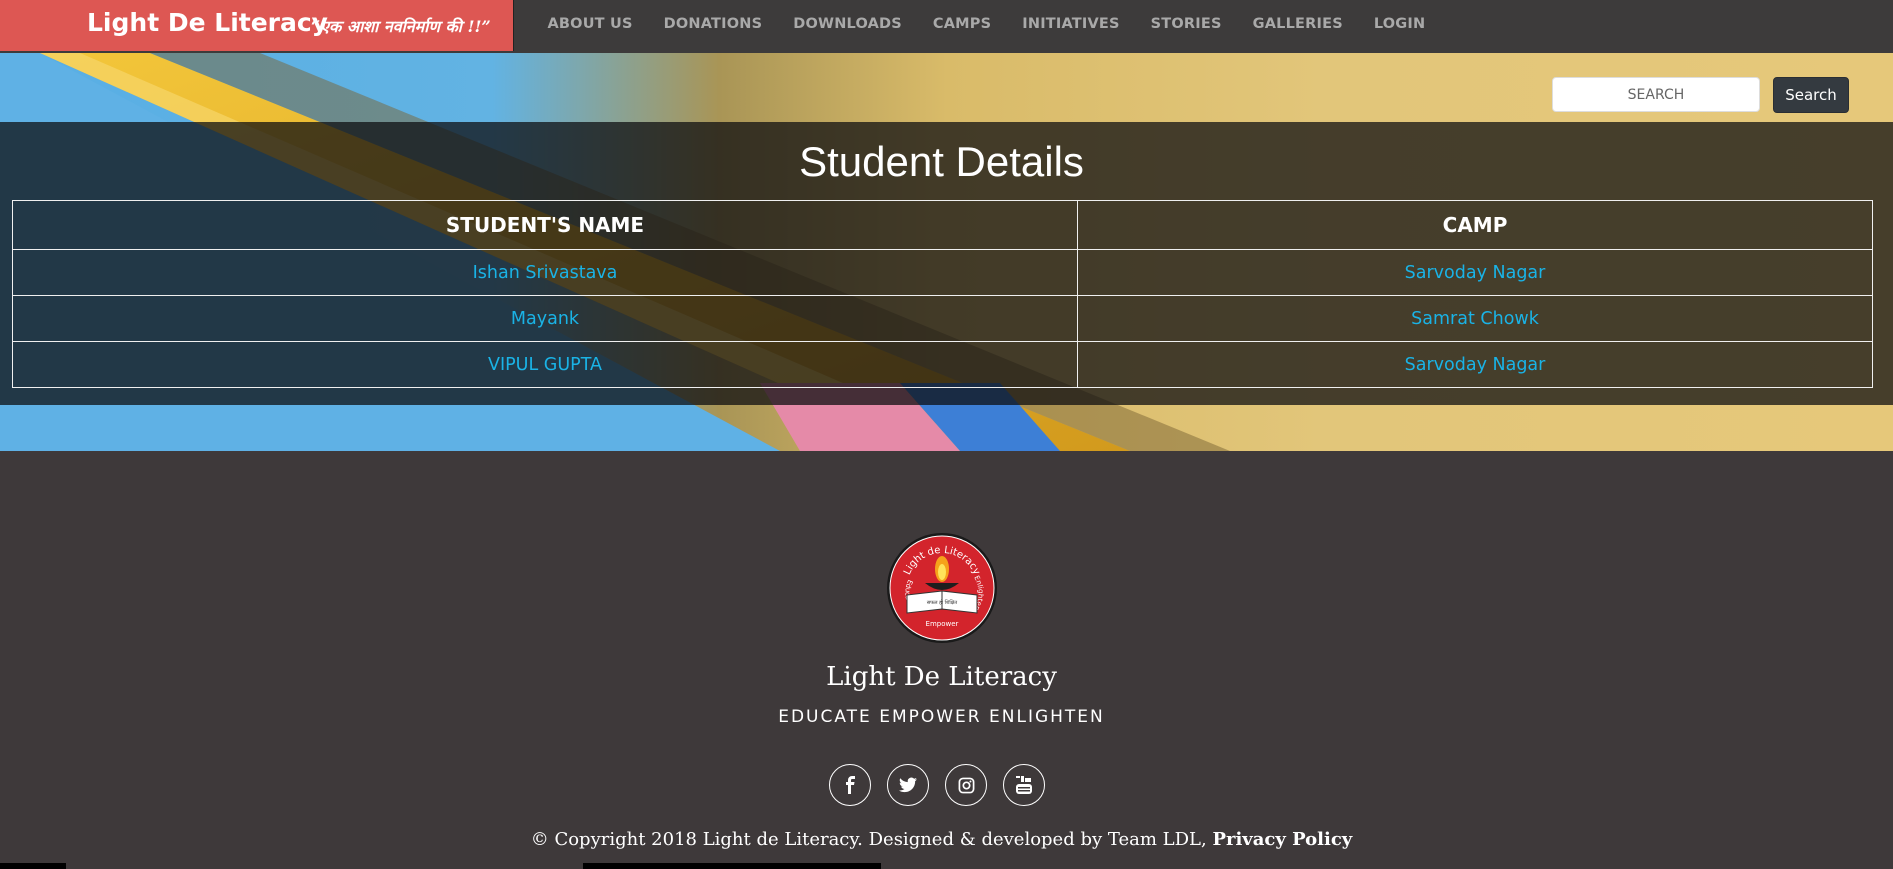  I want to click on instagram-icon, so click(966, 785).